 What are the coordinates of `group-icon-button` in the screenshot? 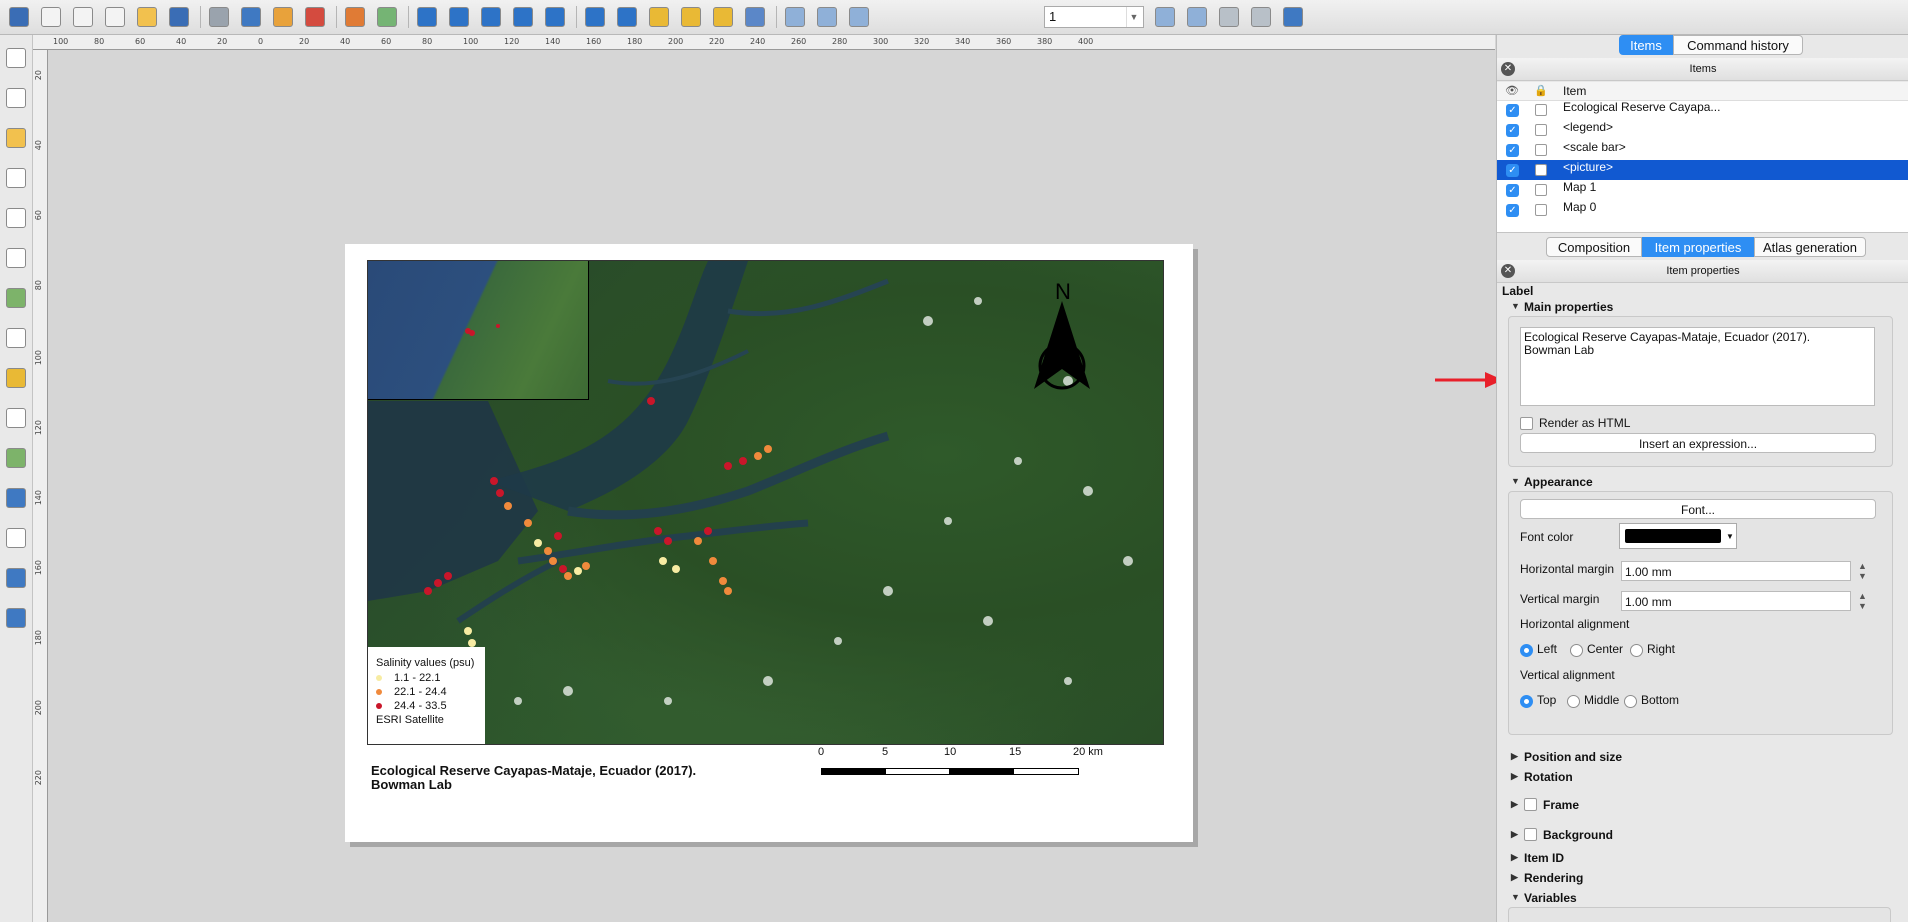 It's located at (595, 17).